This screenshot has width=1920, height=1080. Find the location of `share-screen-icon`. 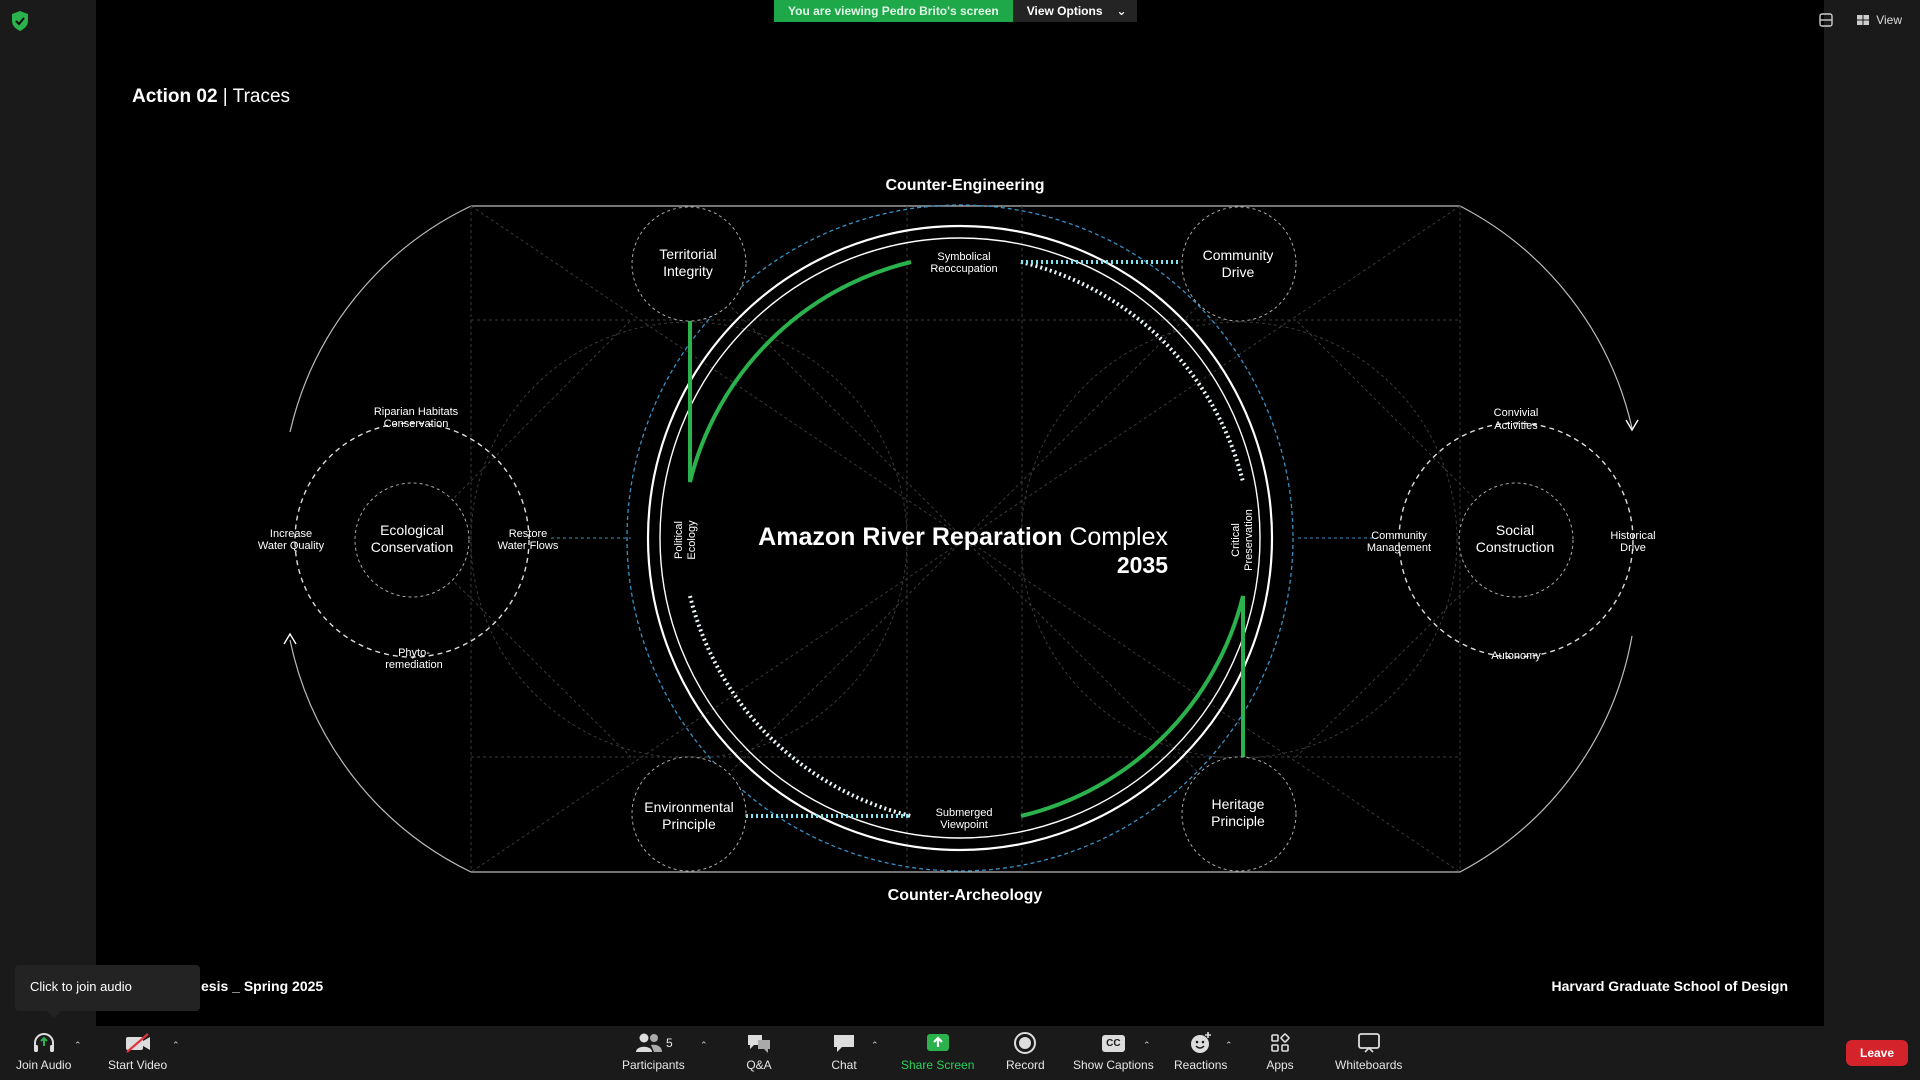

share-screen-icon is located at coordinates (937, 1042).